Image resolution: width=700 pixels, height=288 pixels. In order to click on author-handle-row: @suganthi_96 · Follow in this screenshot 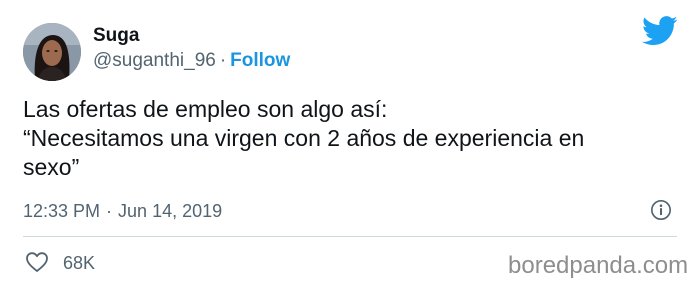, I will do `click(191, 61)`.